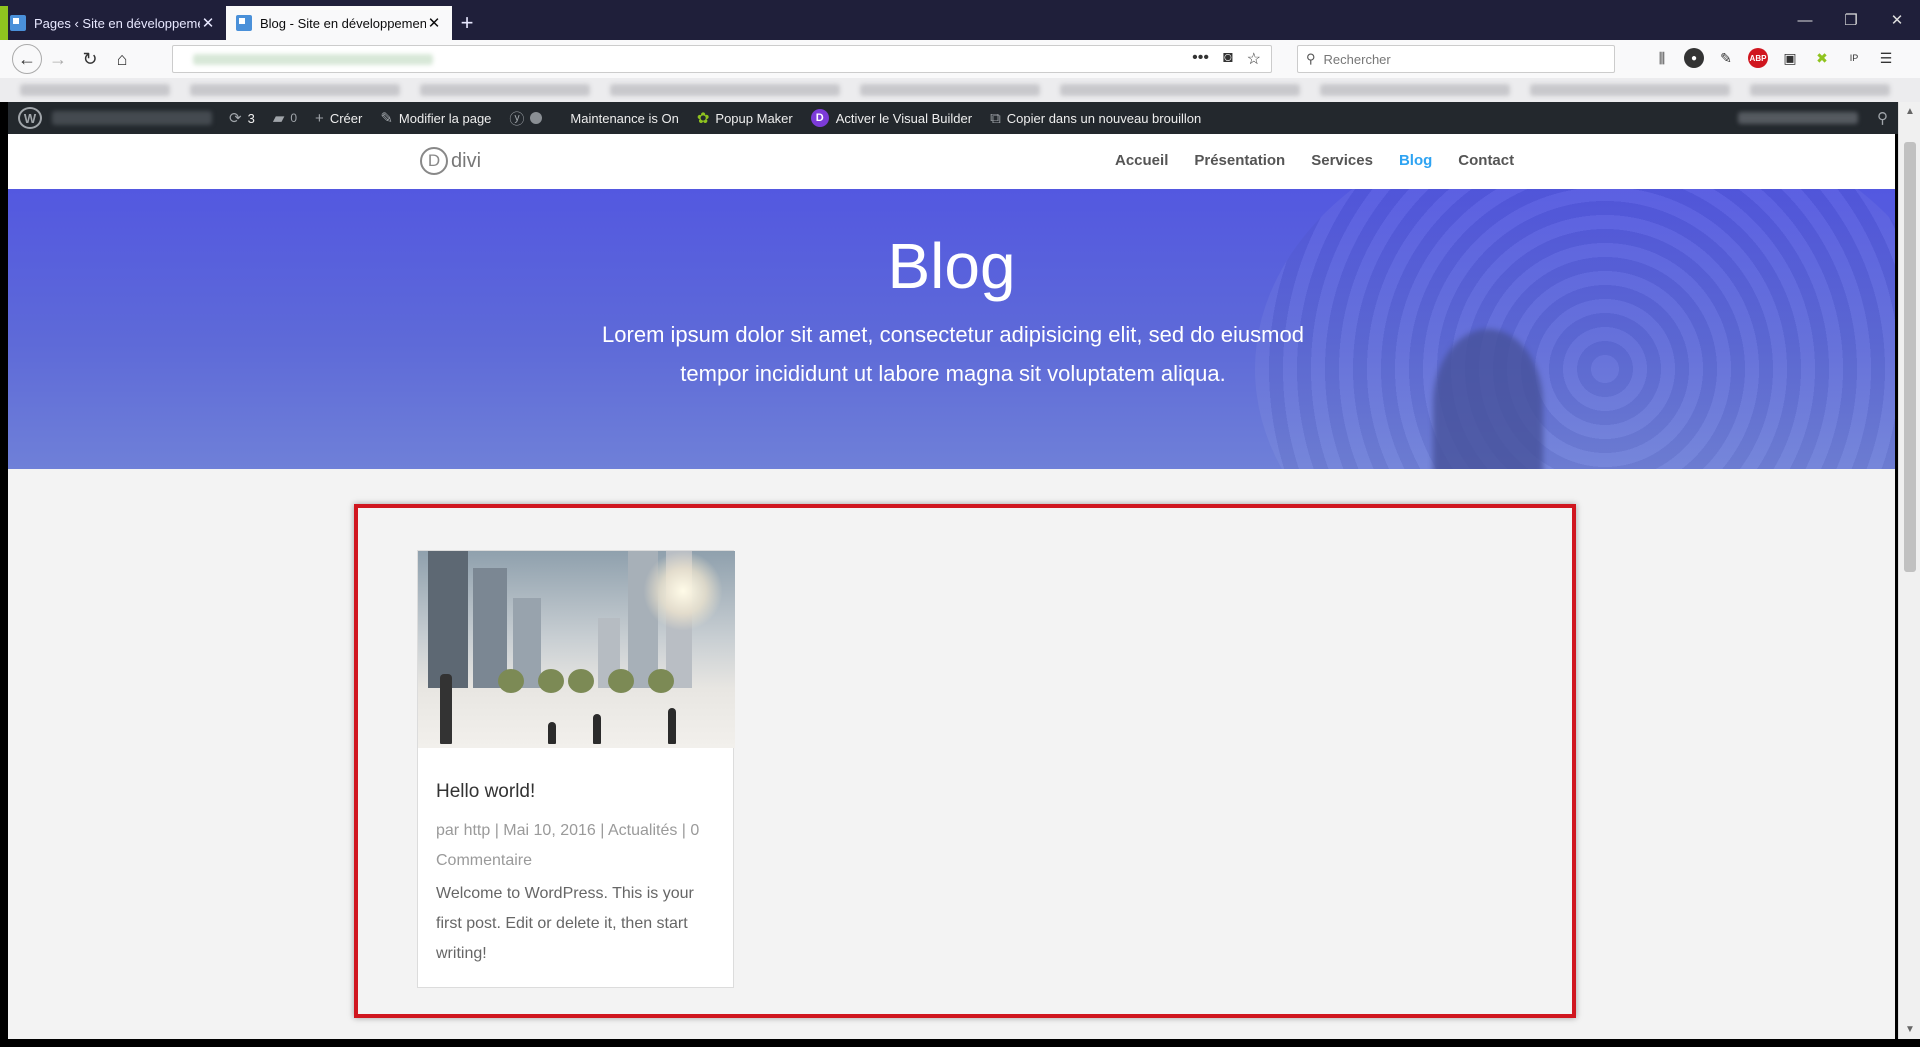  What do you see at coordinates (346, 118) in the screenshot?
I see `create-label: Créer` at bounding box center [346, 118].